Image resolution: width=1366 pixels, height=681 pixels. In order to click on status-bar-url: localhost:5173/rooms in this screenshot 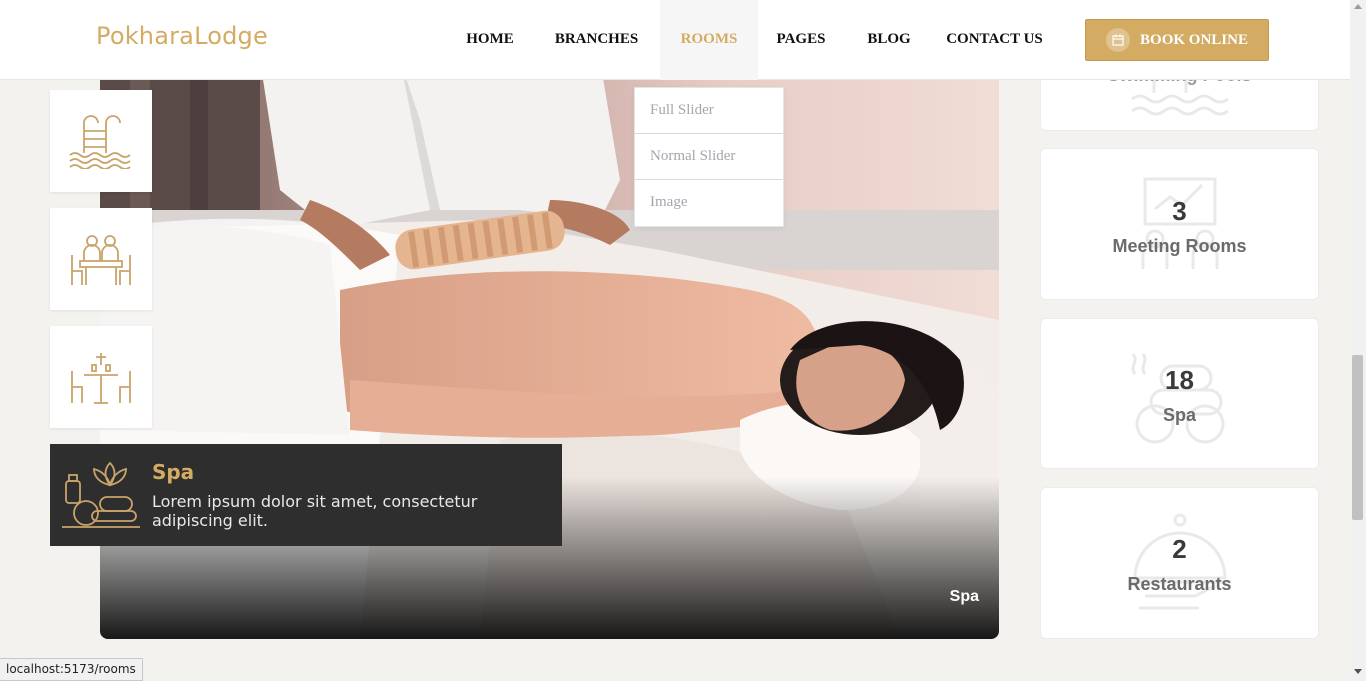, I will do `click(71, 669)`.